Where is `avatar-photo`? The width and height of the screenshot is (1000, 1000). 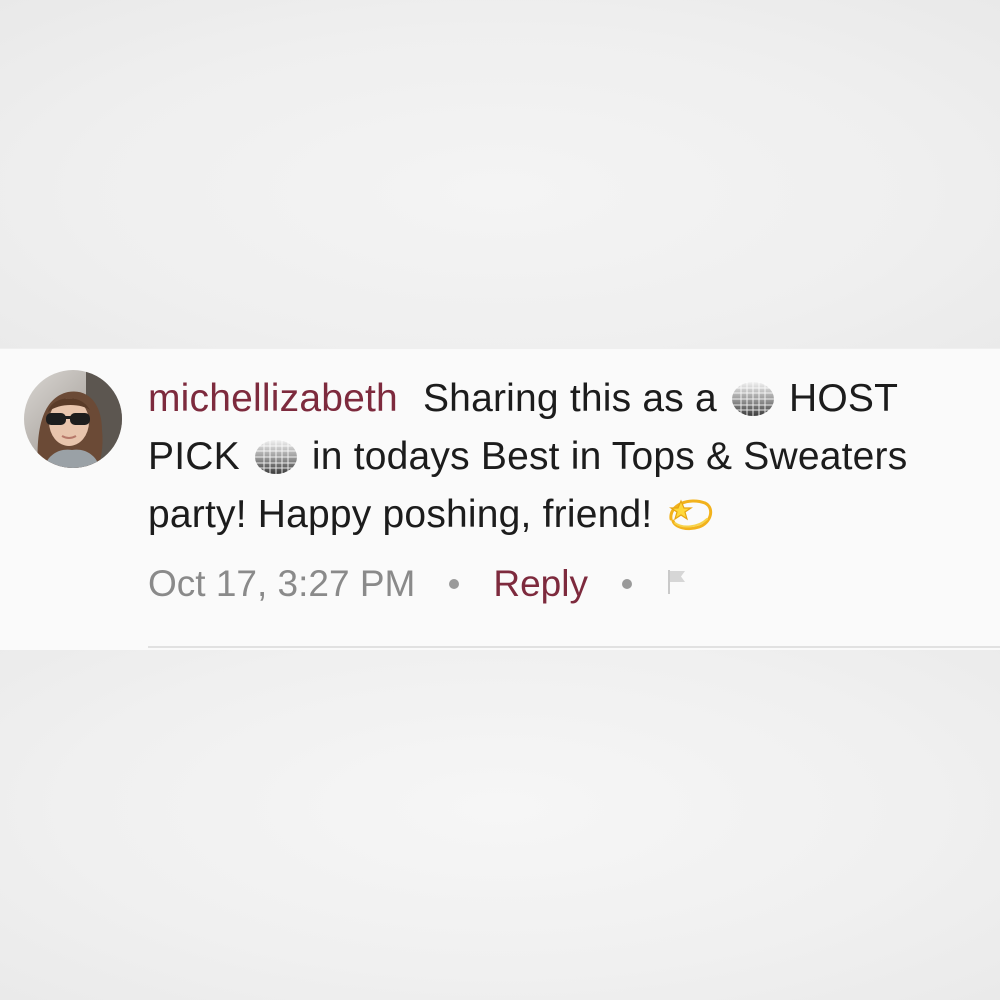
avatar-photo is located at coordinates (73, 419).